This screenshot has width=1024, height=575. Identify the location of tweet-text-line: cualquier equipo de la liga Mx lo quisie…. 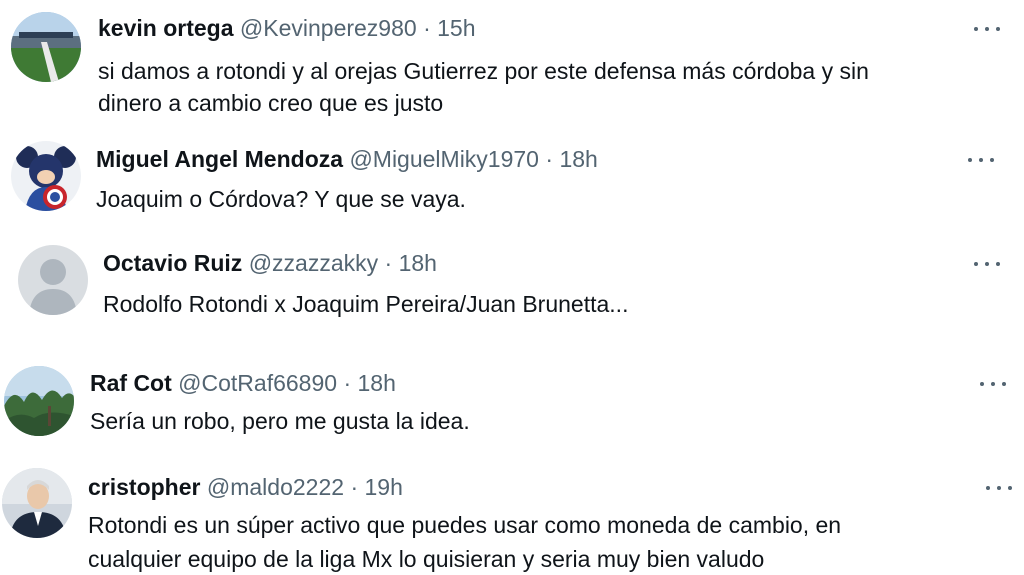
(426, 559).